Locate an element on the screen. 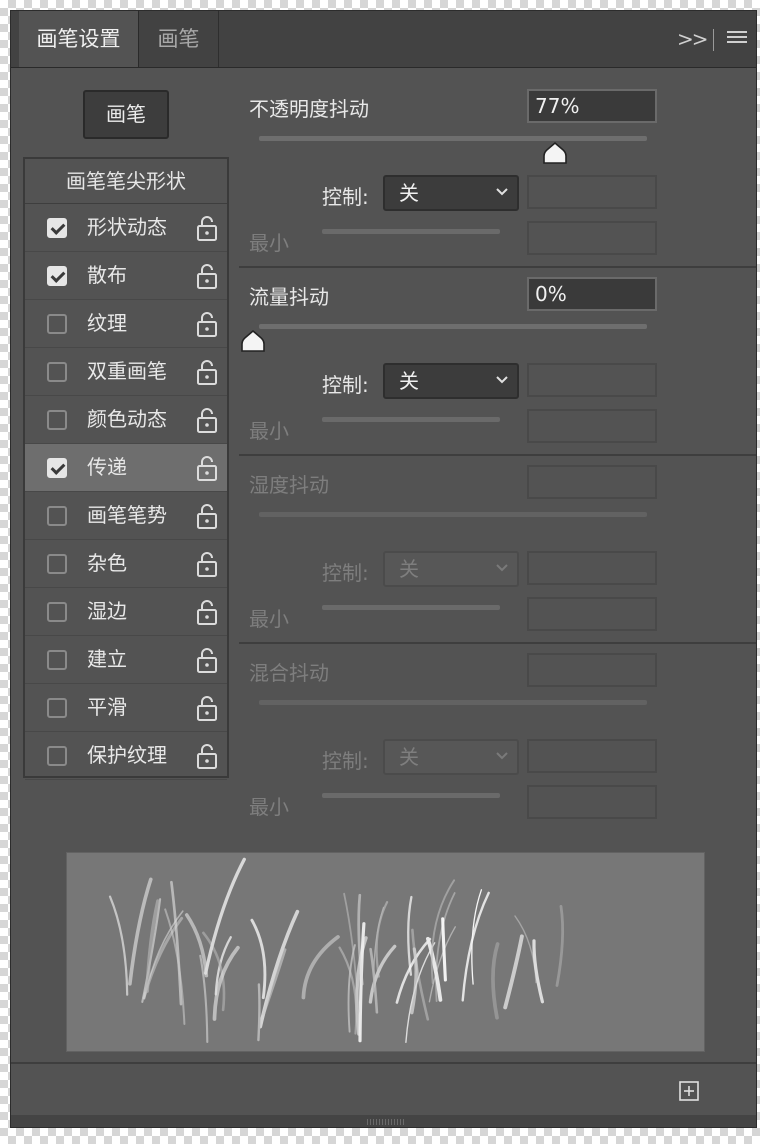 The height and width of the screenshot is (1144, 760). panel-footer is located at coordinates (383, 1089).